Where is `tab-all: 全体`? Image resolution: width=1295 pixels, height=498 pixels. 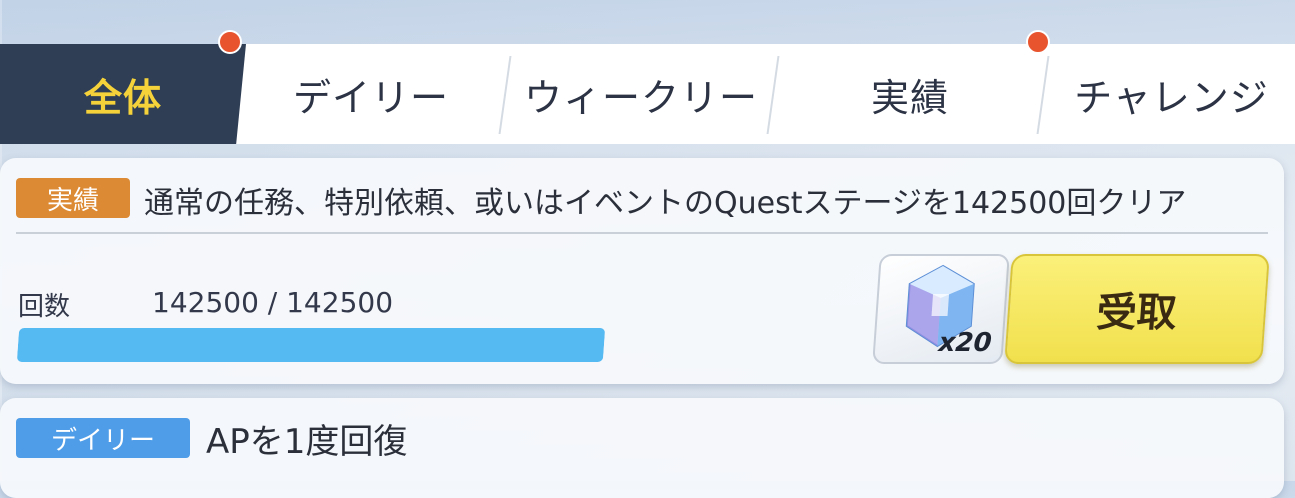
tab-all: 全体 is located at coordinates (123, 94).